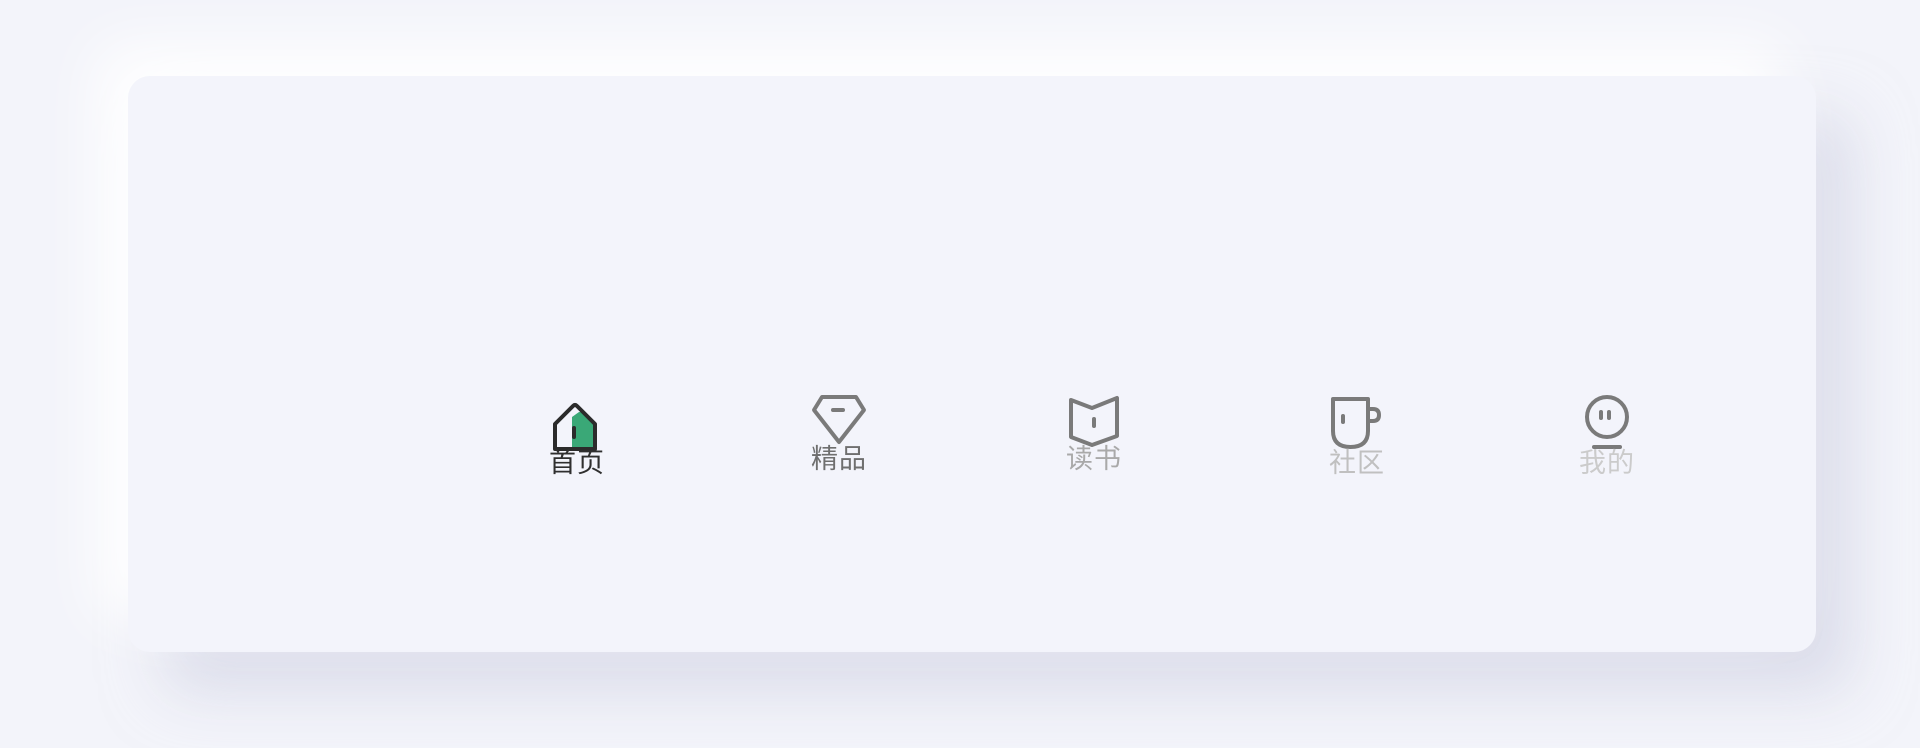  Describe the element at coordinates (1357, 463) in the screenshot. I see `tab-community-label: 社区` at that location.